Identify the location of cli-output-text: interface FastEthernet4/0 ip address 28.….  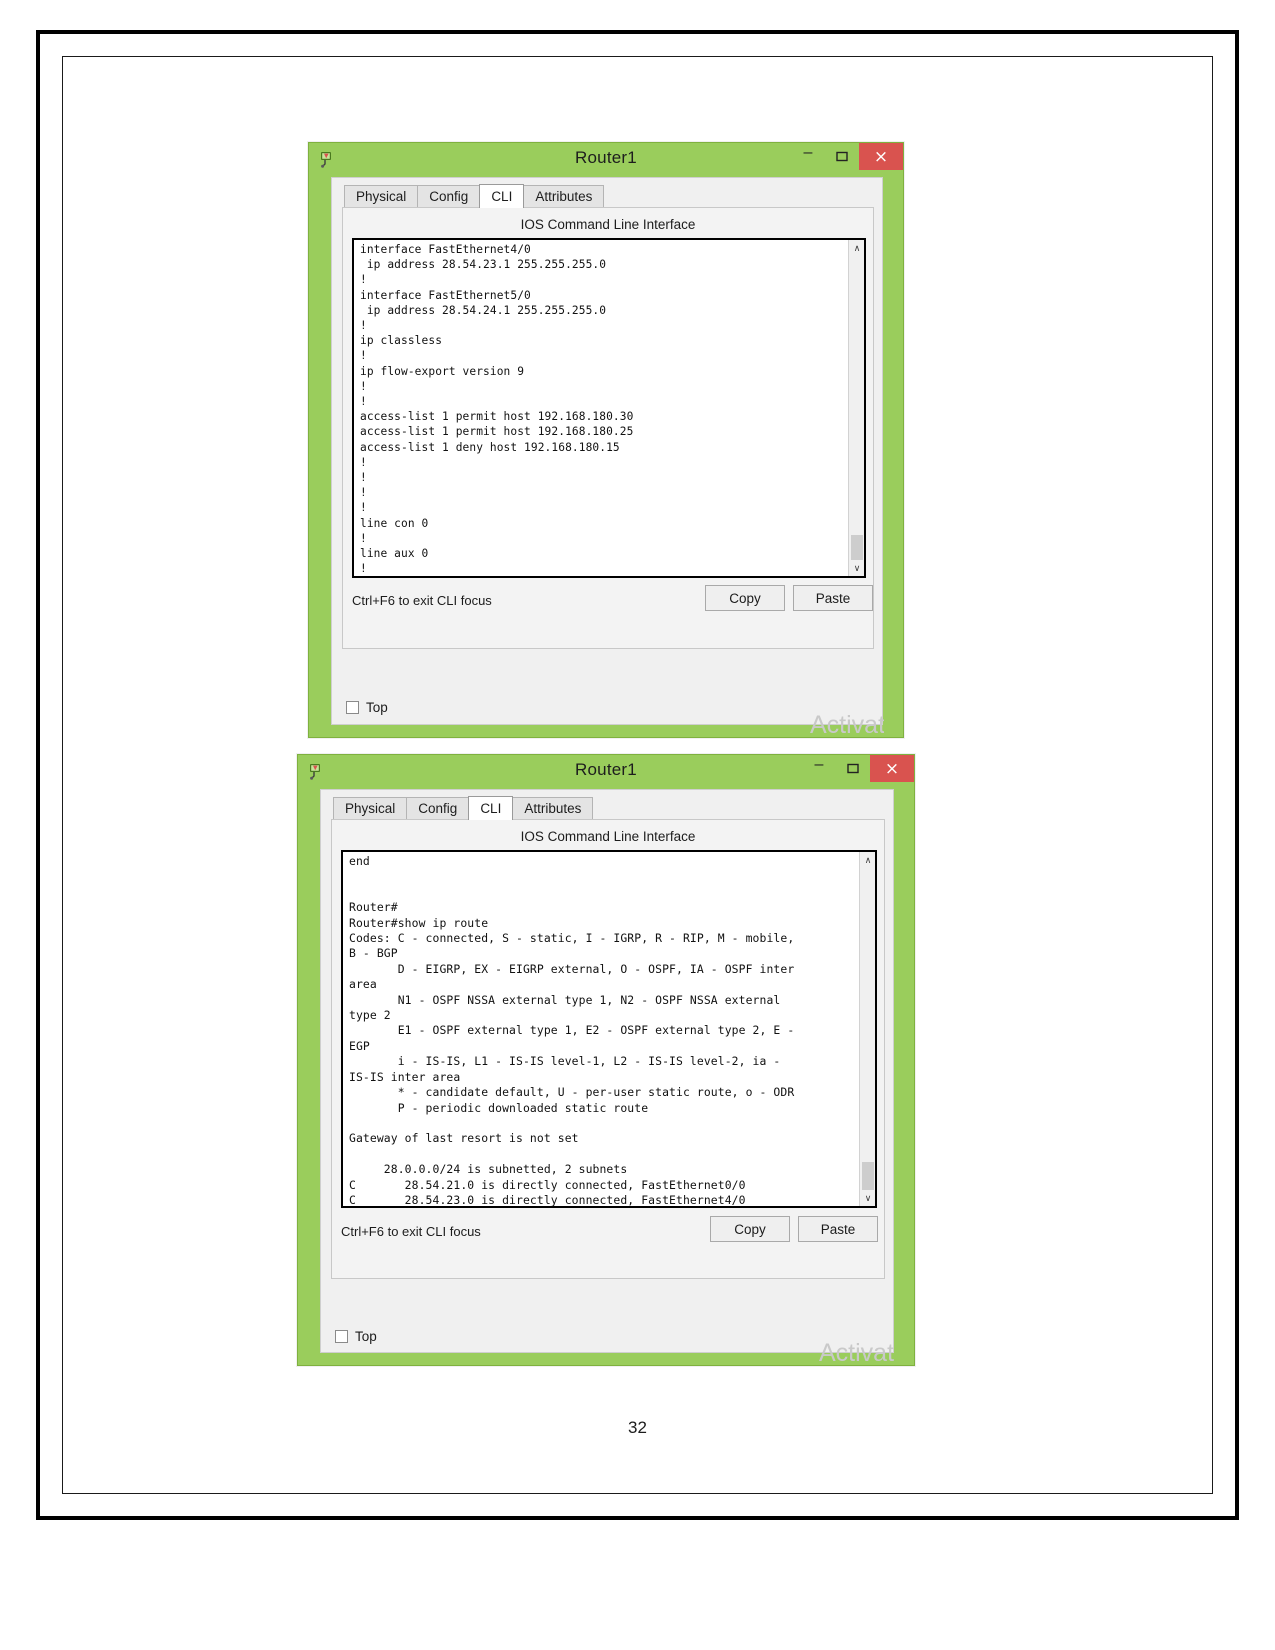
(603, 409).